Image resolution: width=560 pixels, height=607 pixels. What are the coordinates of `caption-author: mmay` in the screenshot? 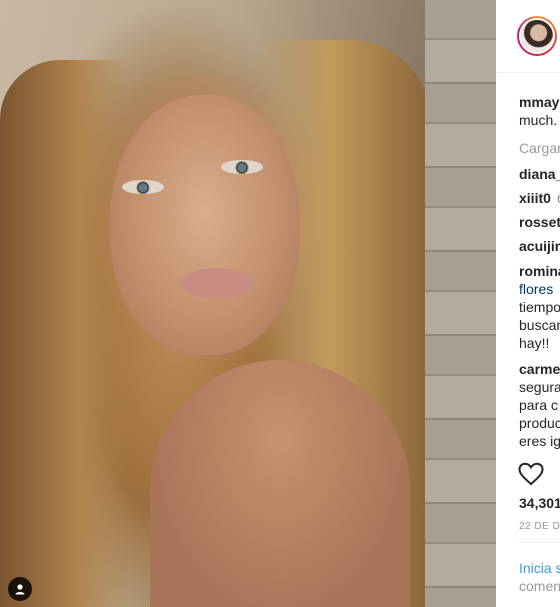 It's located at (539, 102).